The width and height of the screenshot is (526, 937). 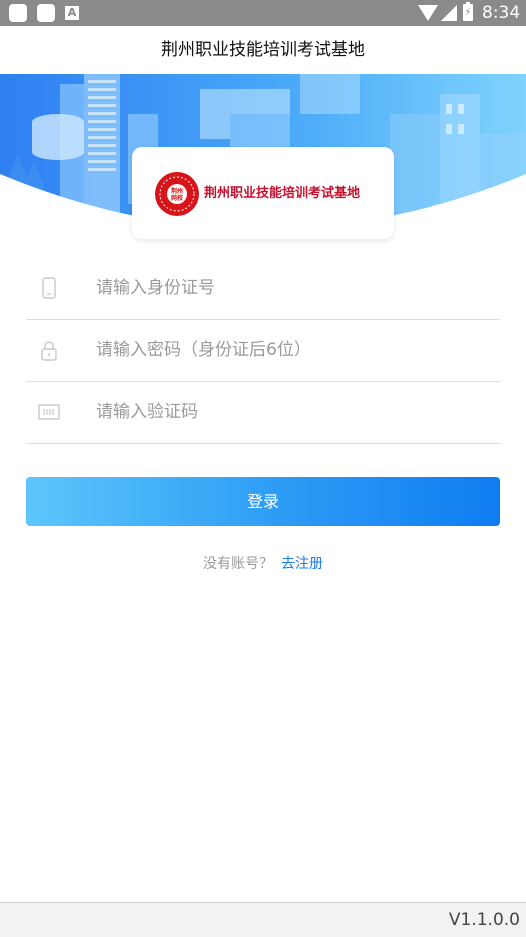 What do you see at coordinates (263, 501) in the screenshot?
I see `login-button: 登录` at bounding box center [263, 501].